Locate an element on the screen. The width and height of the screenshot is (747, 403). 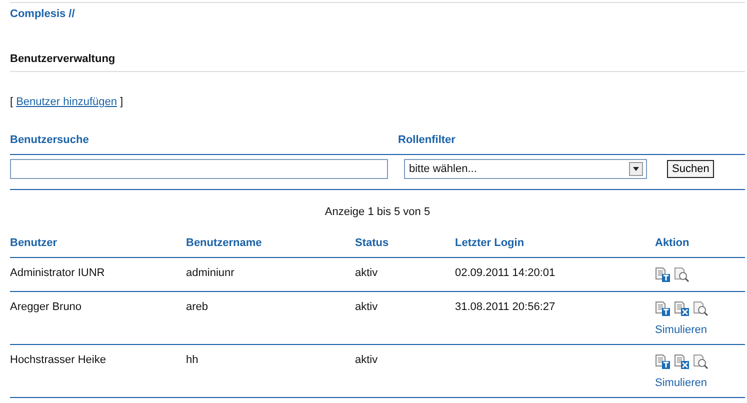
table-cell-text: Administrator IUNR is located at coordinates (58, 274).